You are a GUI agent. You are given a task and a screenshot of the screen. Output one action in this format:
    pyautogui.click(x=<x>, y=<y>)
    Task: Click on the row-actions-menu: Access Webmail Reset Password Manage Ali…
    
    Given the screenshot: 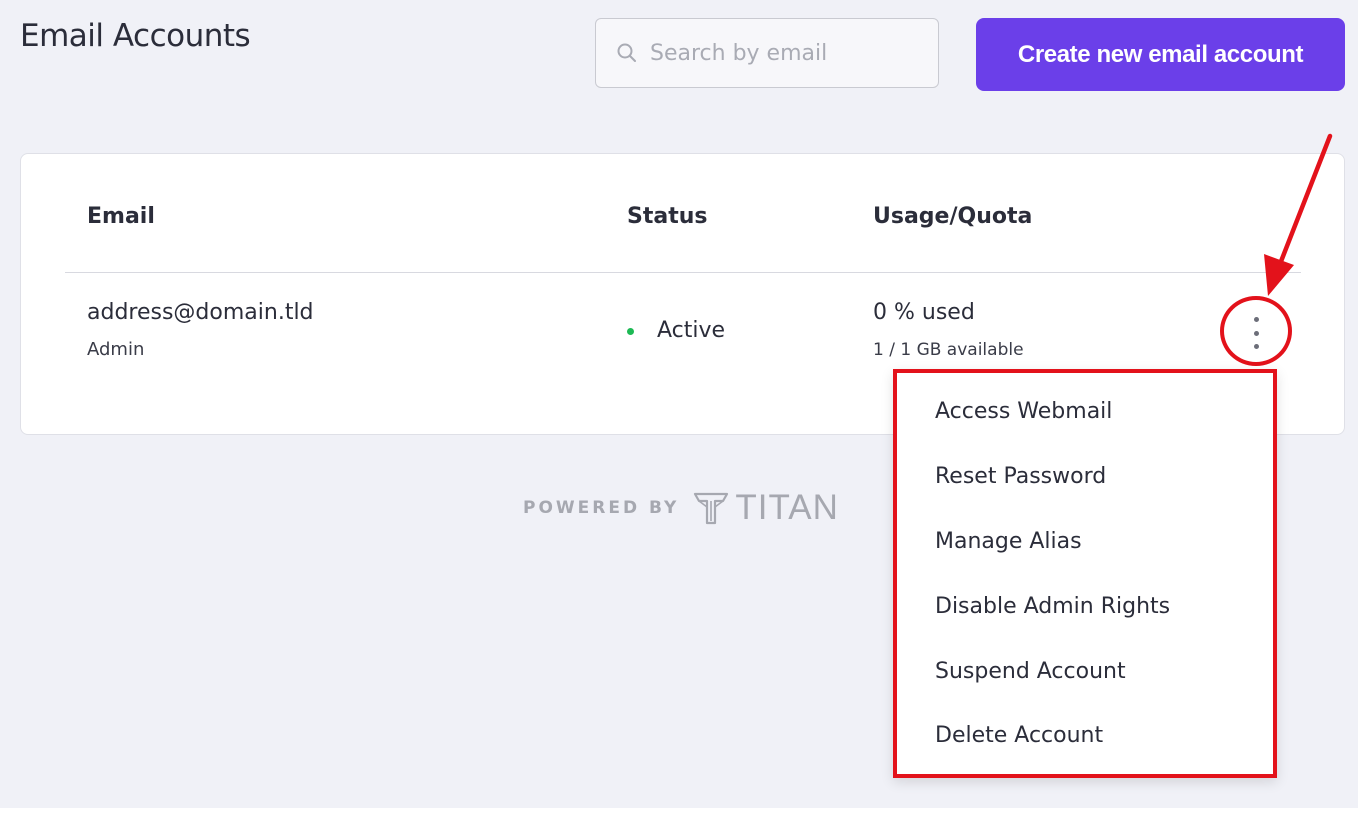 What is the action you would take?
    pyautogui.click(x=1085, y=573)
    